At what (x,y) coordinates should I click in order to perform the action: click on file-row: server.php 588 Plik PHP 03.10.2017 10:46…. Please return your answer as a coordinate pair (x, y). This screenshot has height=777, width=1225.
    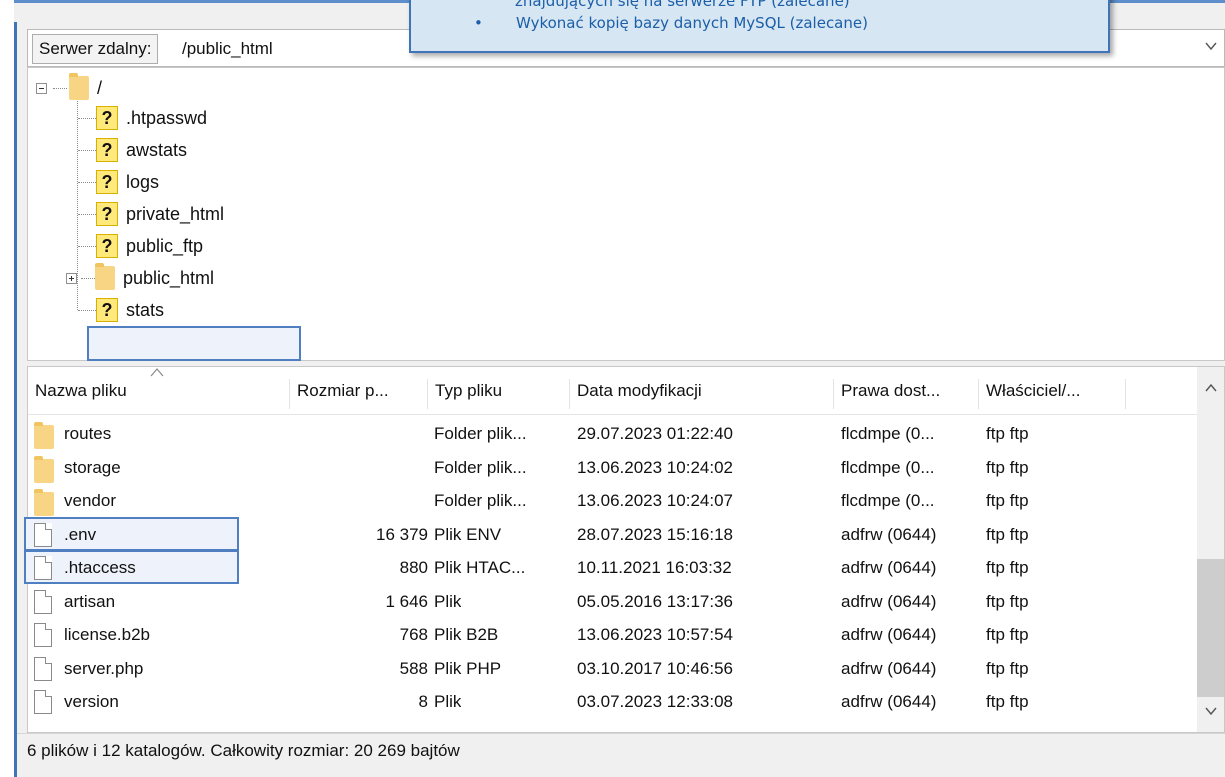
    Looking at the image, I should click on (613, 669).